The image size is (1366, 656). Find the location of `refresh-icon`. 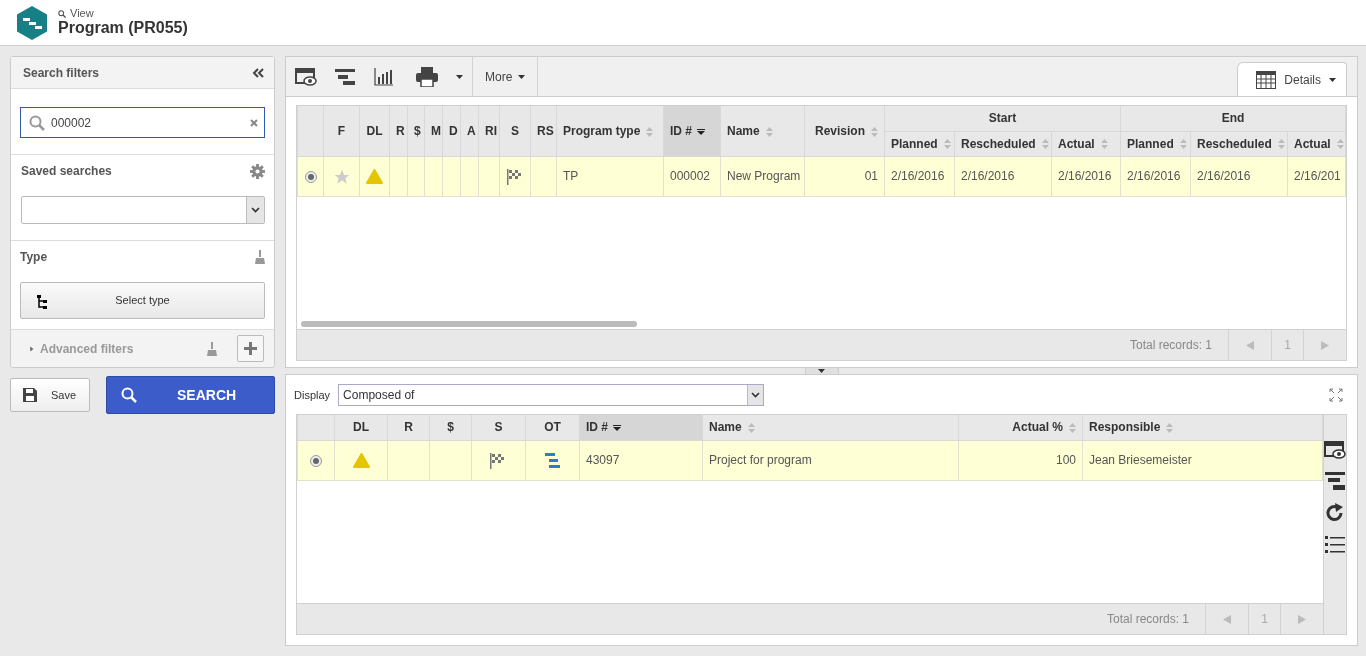

refresh-icon is located at coordinates (1335, 513).